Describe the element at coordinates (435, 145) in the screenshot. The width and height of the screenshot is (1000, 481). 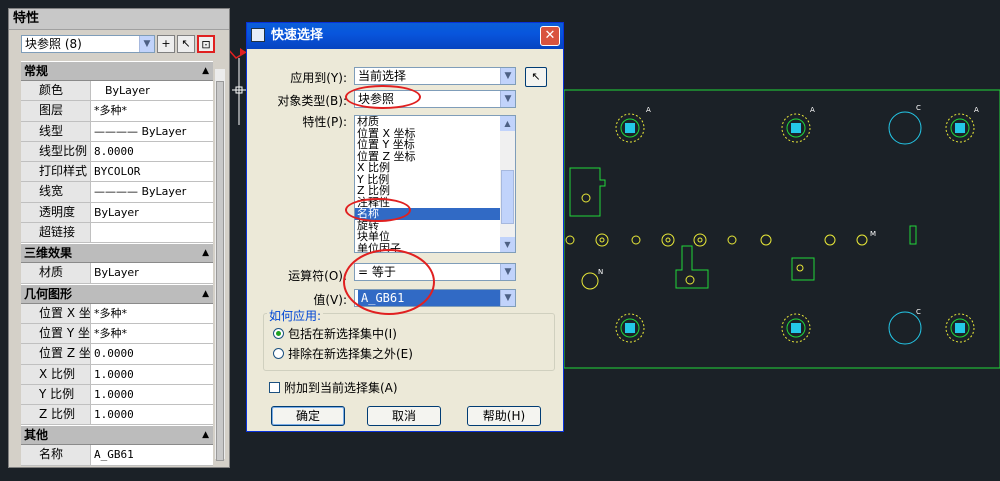
I see `property-list-item: 位置 Y 坐标` at that location.